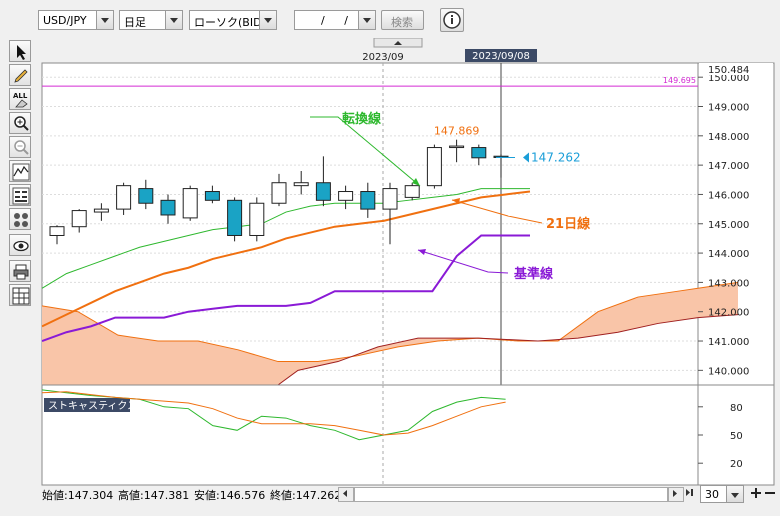  I want to click on scroll-left-button, so click(346, 494).